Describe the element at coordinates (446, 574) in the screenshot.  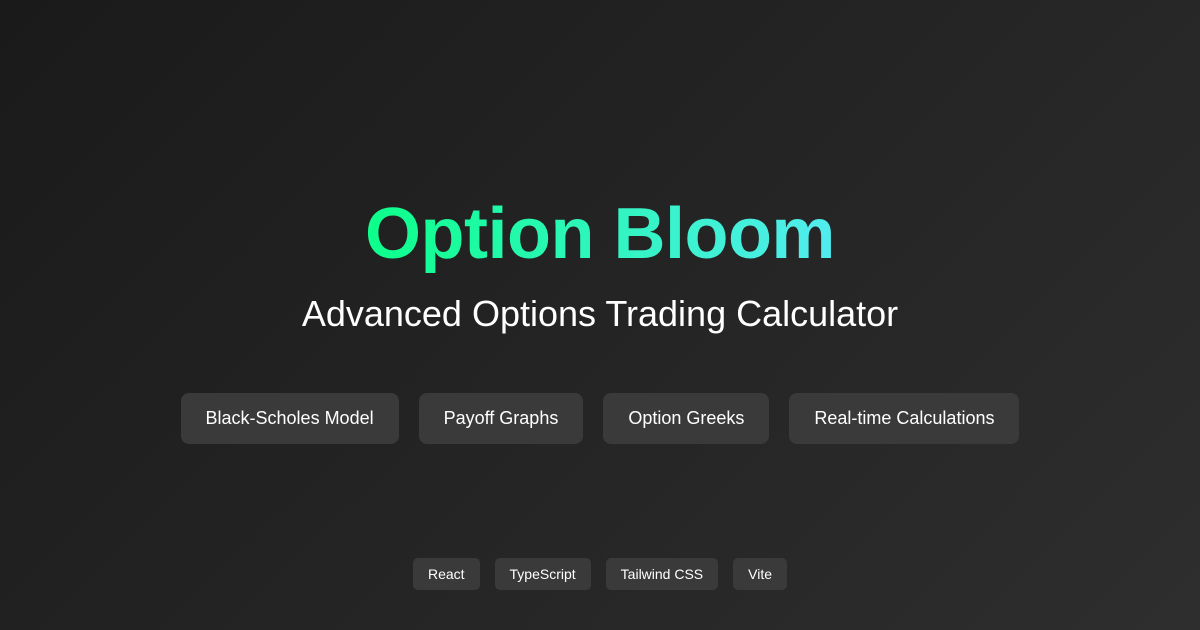
I see `tech-badge-react: React` at that location.